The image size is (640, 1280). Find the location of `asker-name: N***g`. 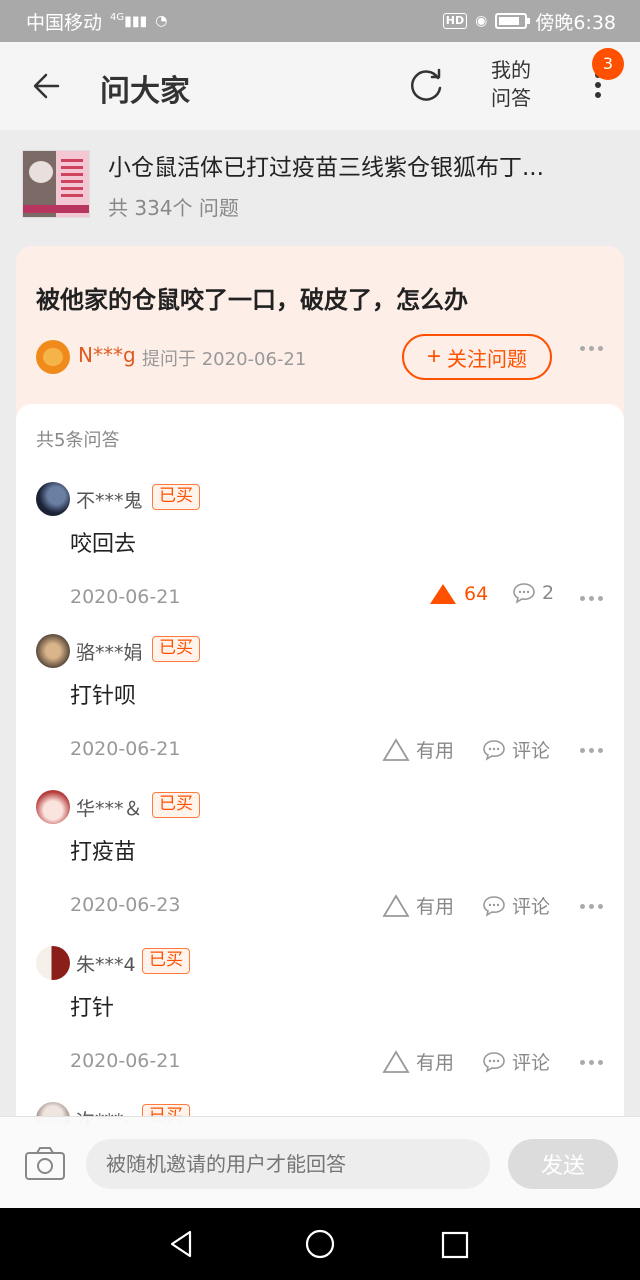

asker-name: N***g is located at coordinates (107, 355).